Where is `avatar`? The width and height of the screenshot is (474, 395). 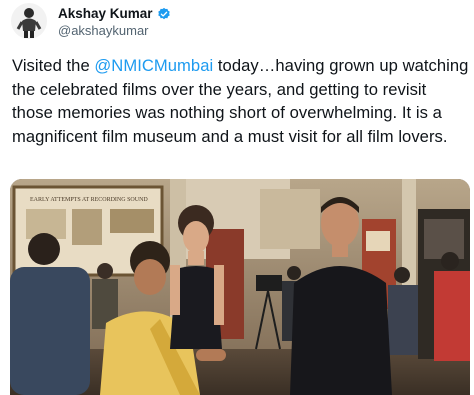 avatar is located at coordinates (29, 21).